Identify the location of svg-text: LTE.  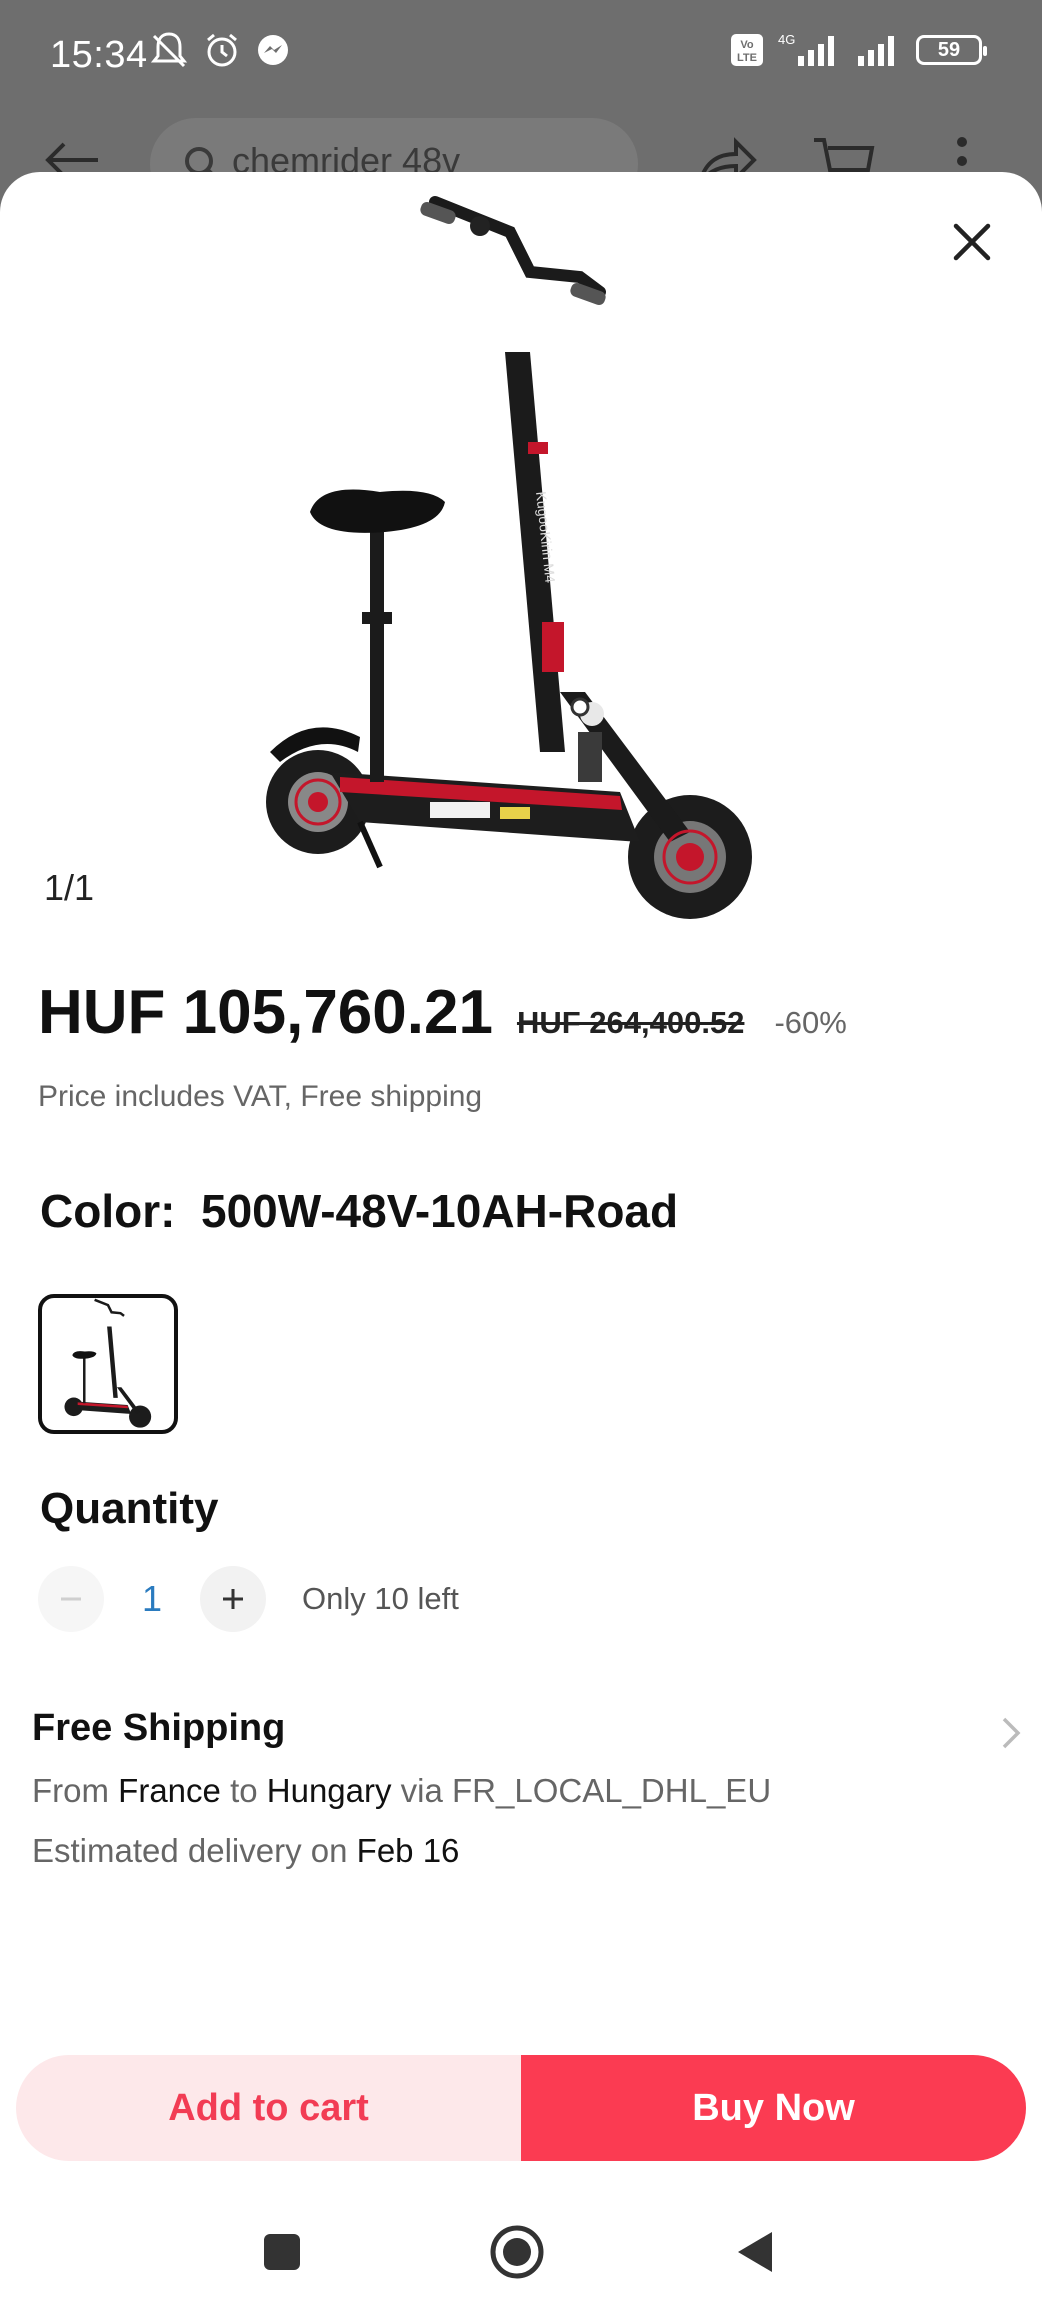
(747, 58).